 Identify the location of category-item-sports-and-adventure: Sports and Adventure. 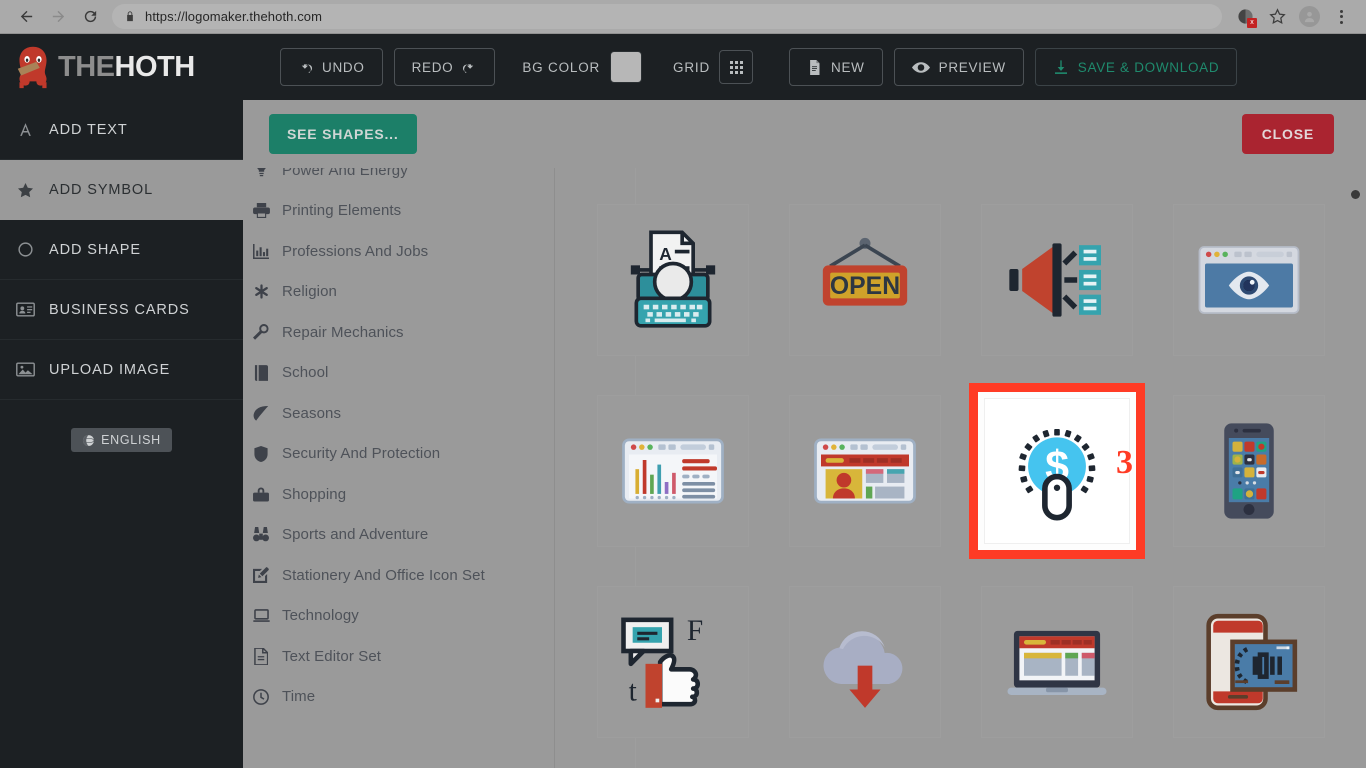
(398, 535).